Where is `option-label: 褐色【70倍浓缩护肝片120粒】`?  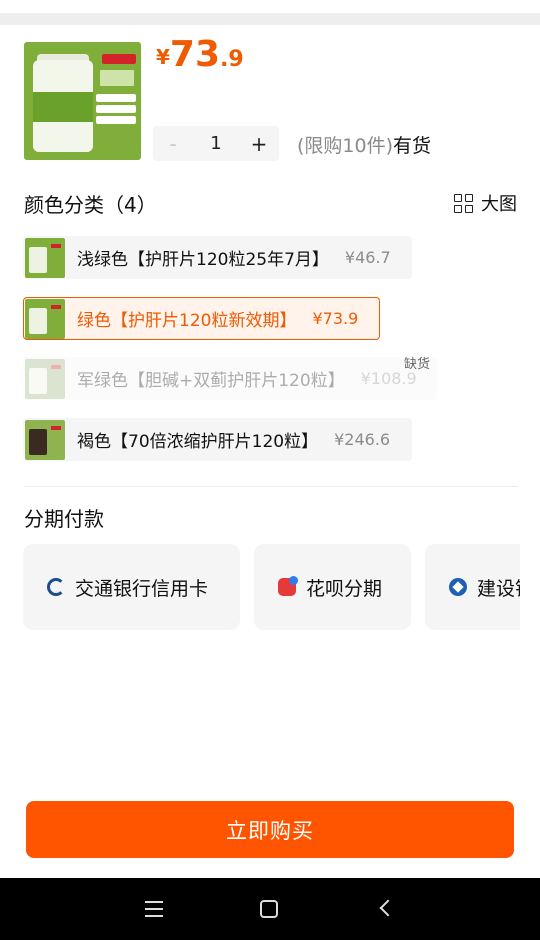 option-label: 褐色【70倍浓缩护肝片120粒】 is located at coordinates (198, 442).